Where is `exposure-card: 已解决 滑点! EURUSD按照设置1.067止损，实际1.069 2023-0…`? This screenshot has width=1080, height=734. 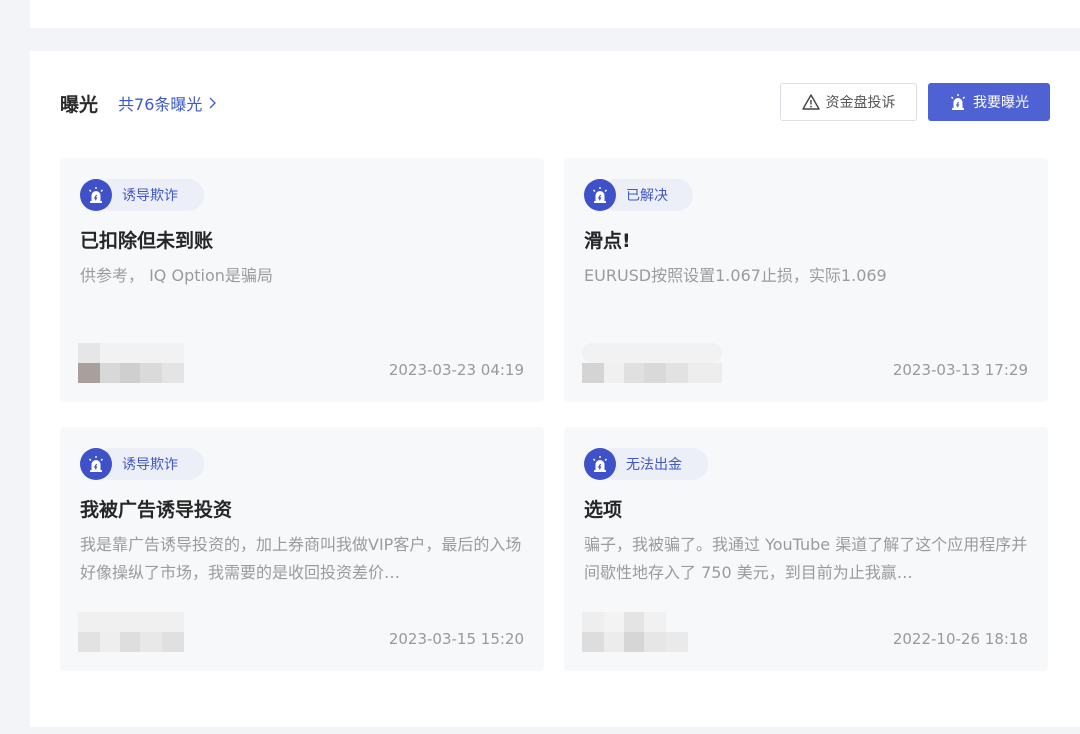
exposure-card: 已解决 滑点! EURUSD按照设置1.067止损，实际1.069 2023-0… is located at coordinates (806, 280).